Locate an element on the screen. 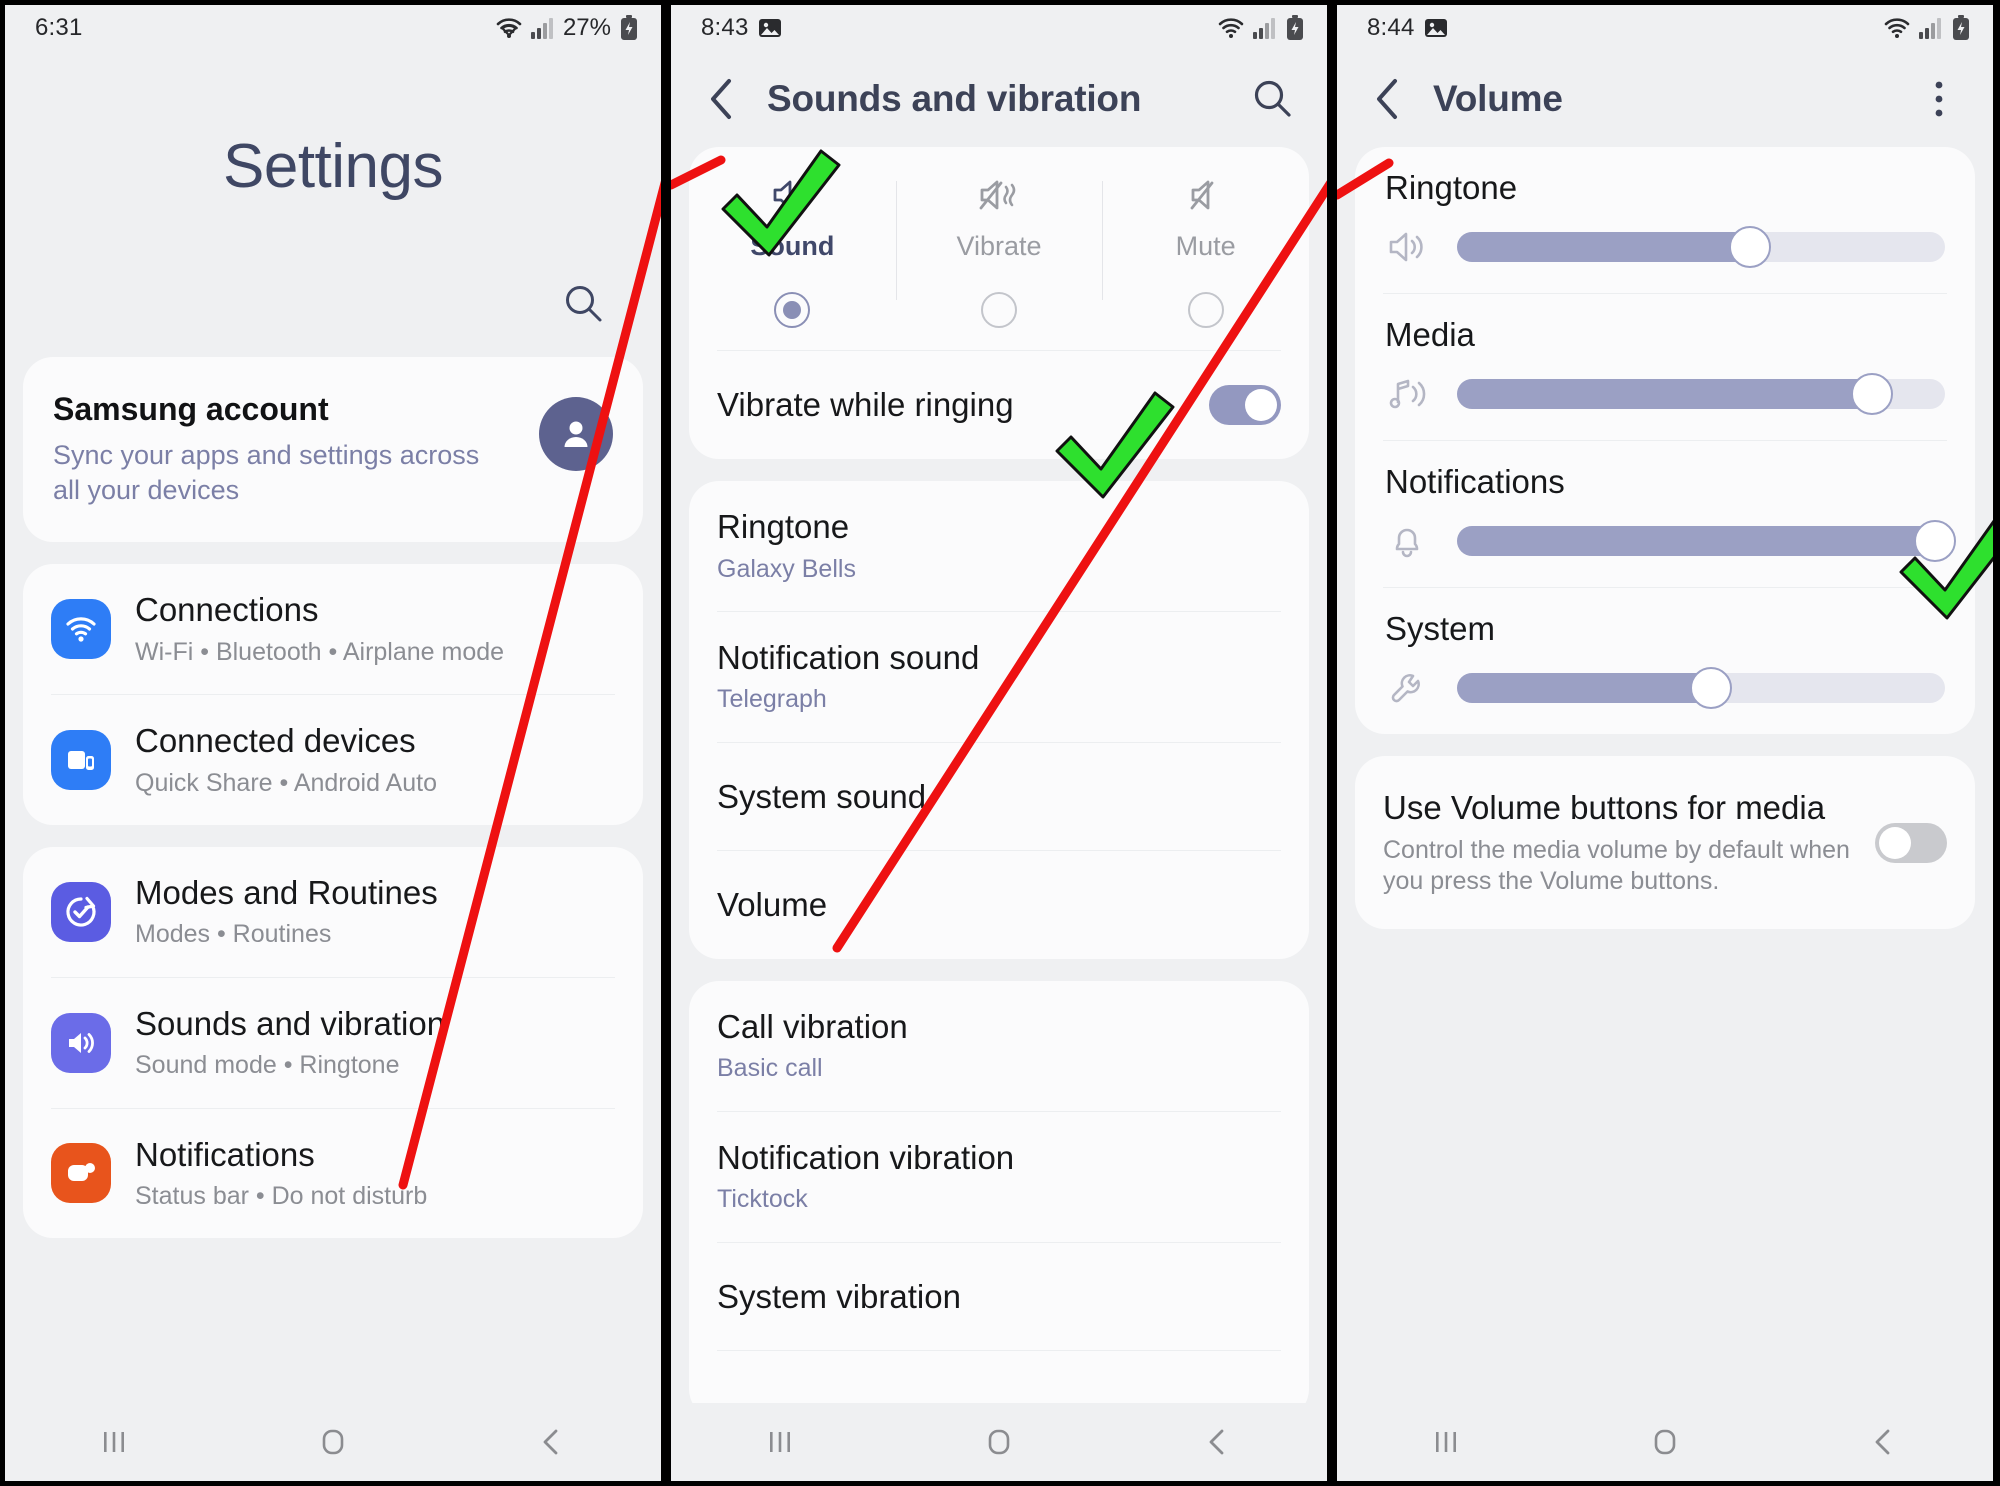 The height and width of the screenshot is (1486, 2000). list-item-volume: Volume is located at coordinates (999, 905).